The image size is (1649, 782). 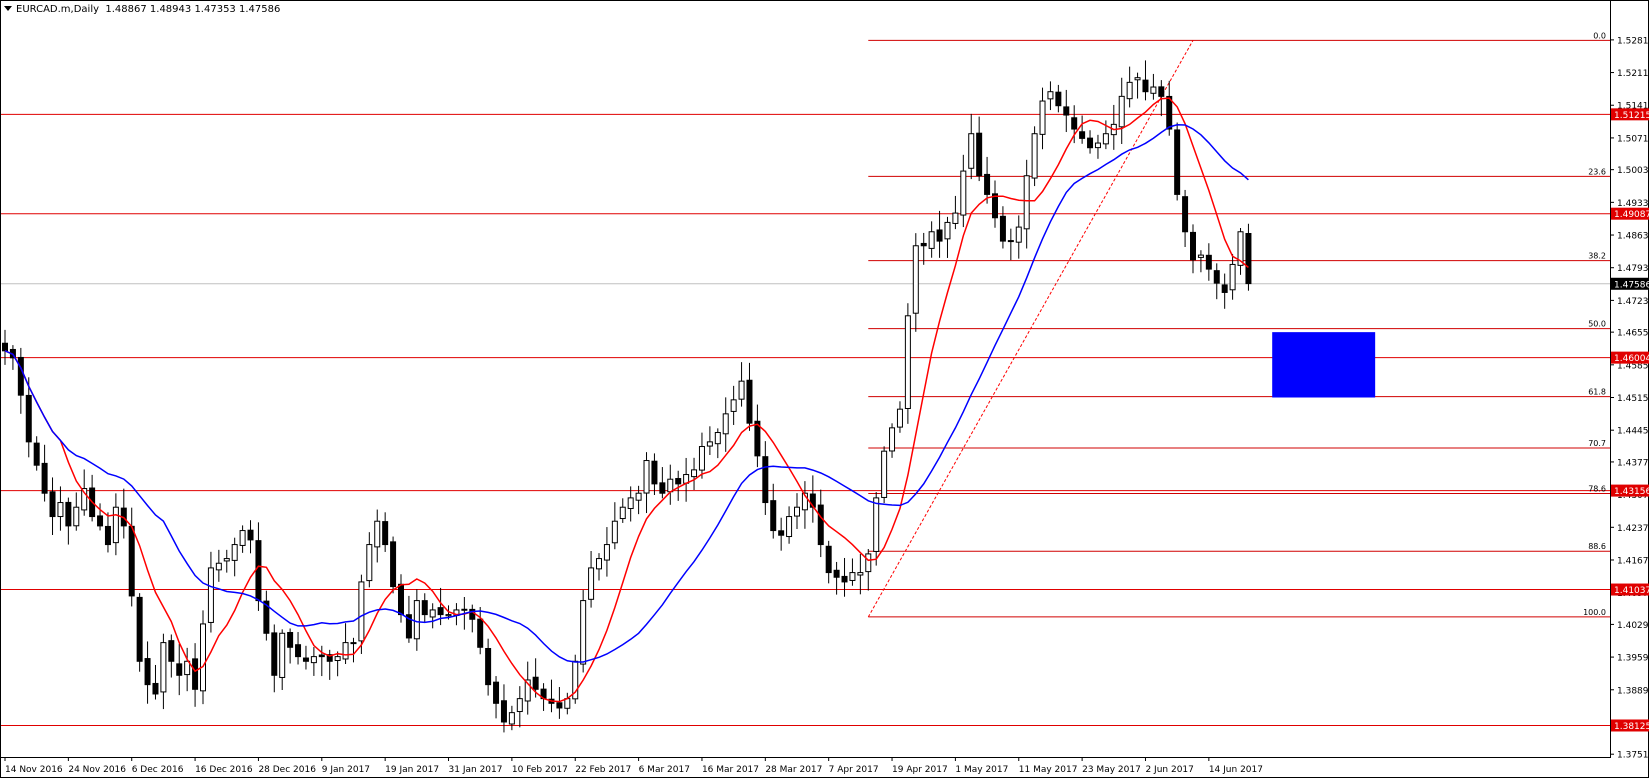 I want to click on fibonacci-level-label: 61.8, so click(x=1597, y=392).